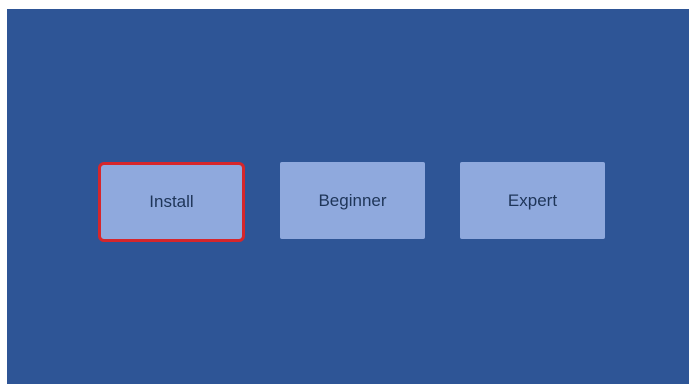 Image resolution: width=689 pixels, height=384 pixels. Describe the element at coordinates (532, 200) in the screenshot. I see `expert-button: Expert` at that location.